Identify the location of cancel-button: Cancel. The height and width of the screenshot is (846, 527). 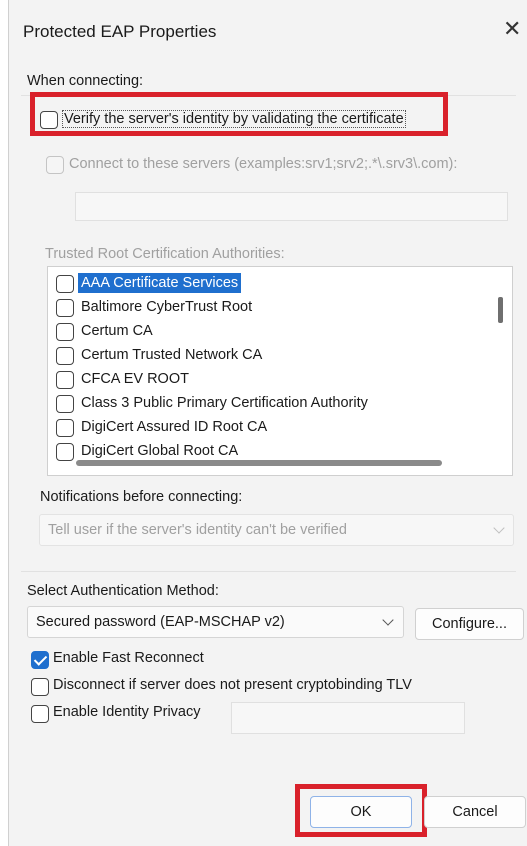
(475, 812).